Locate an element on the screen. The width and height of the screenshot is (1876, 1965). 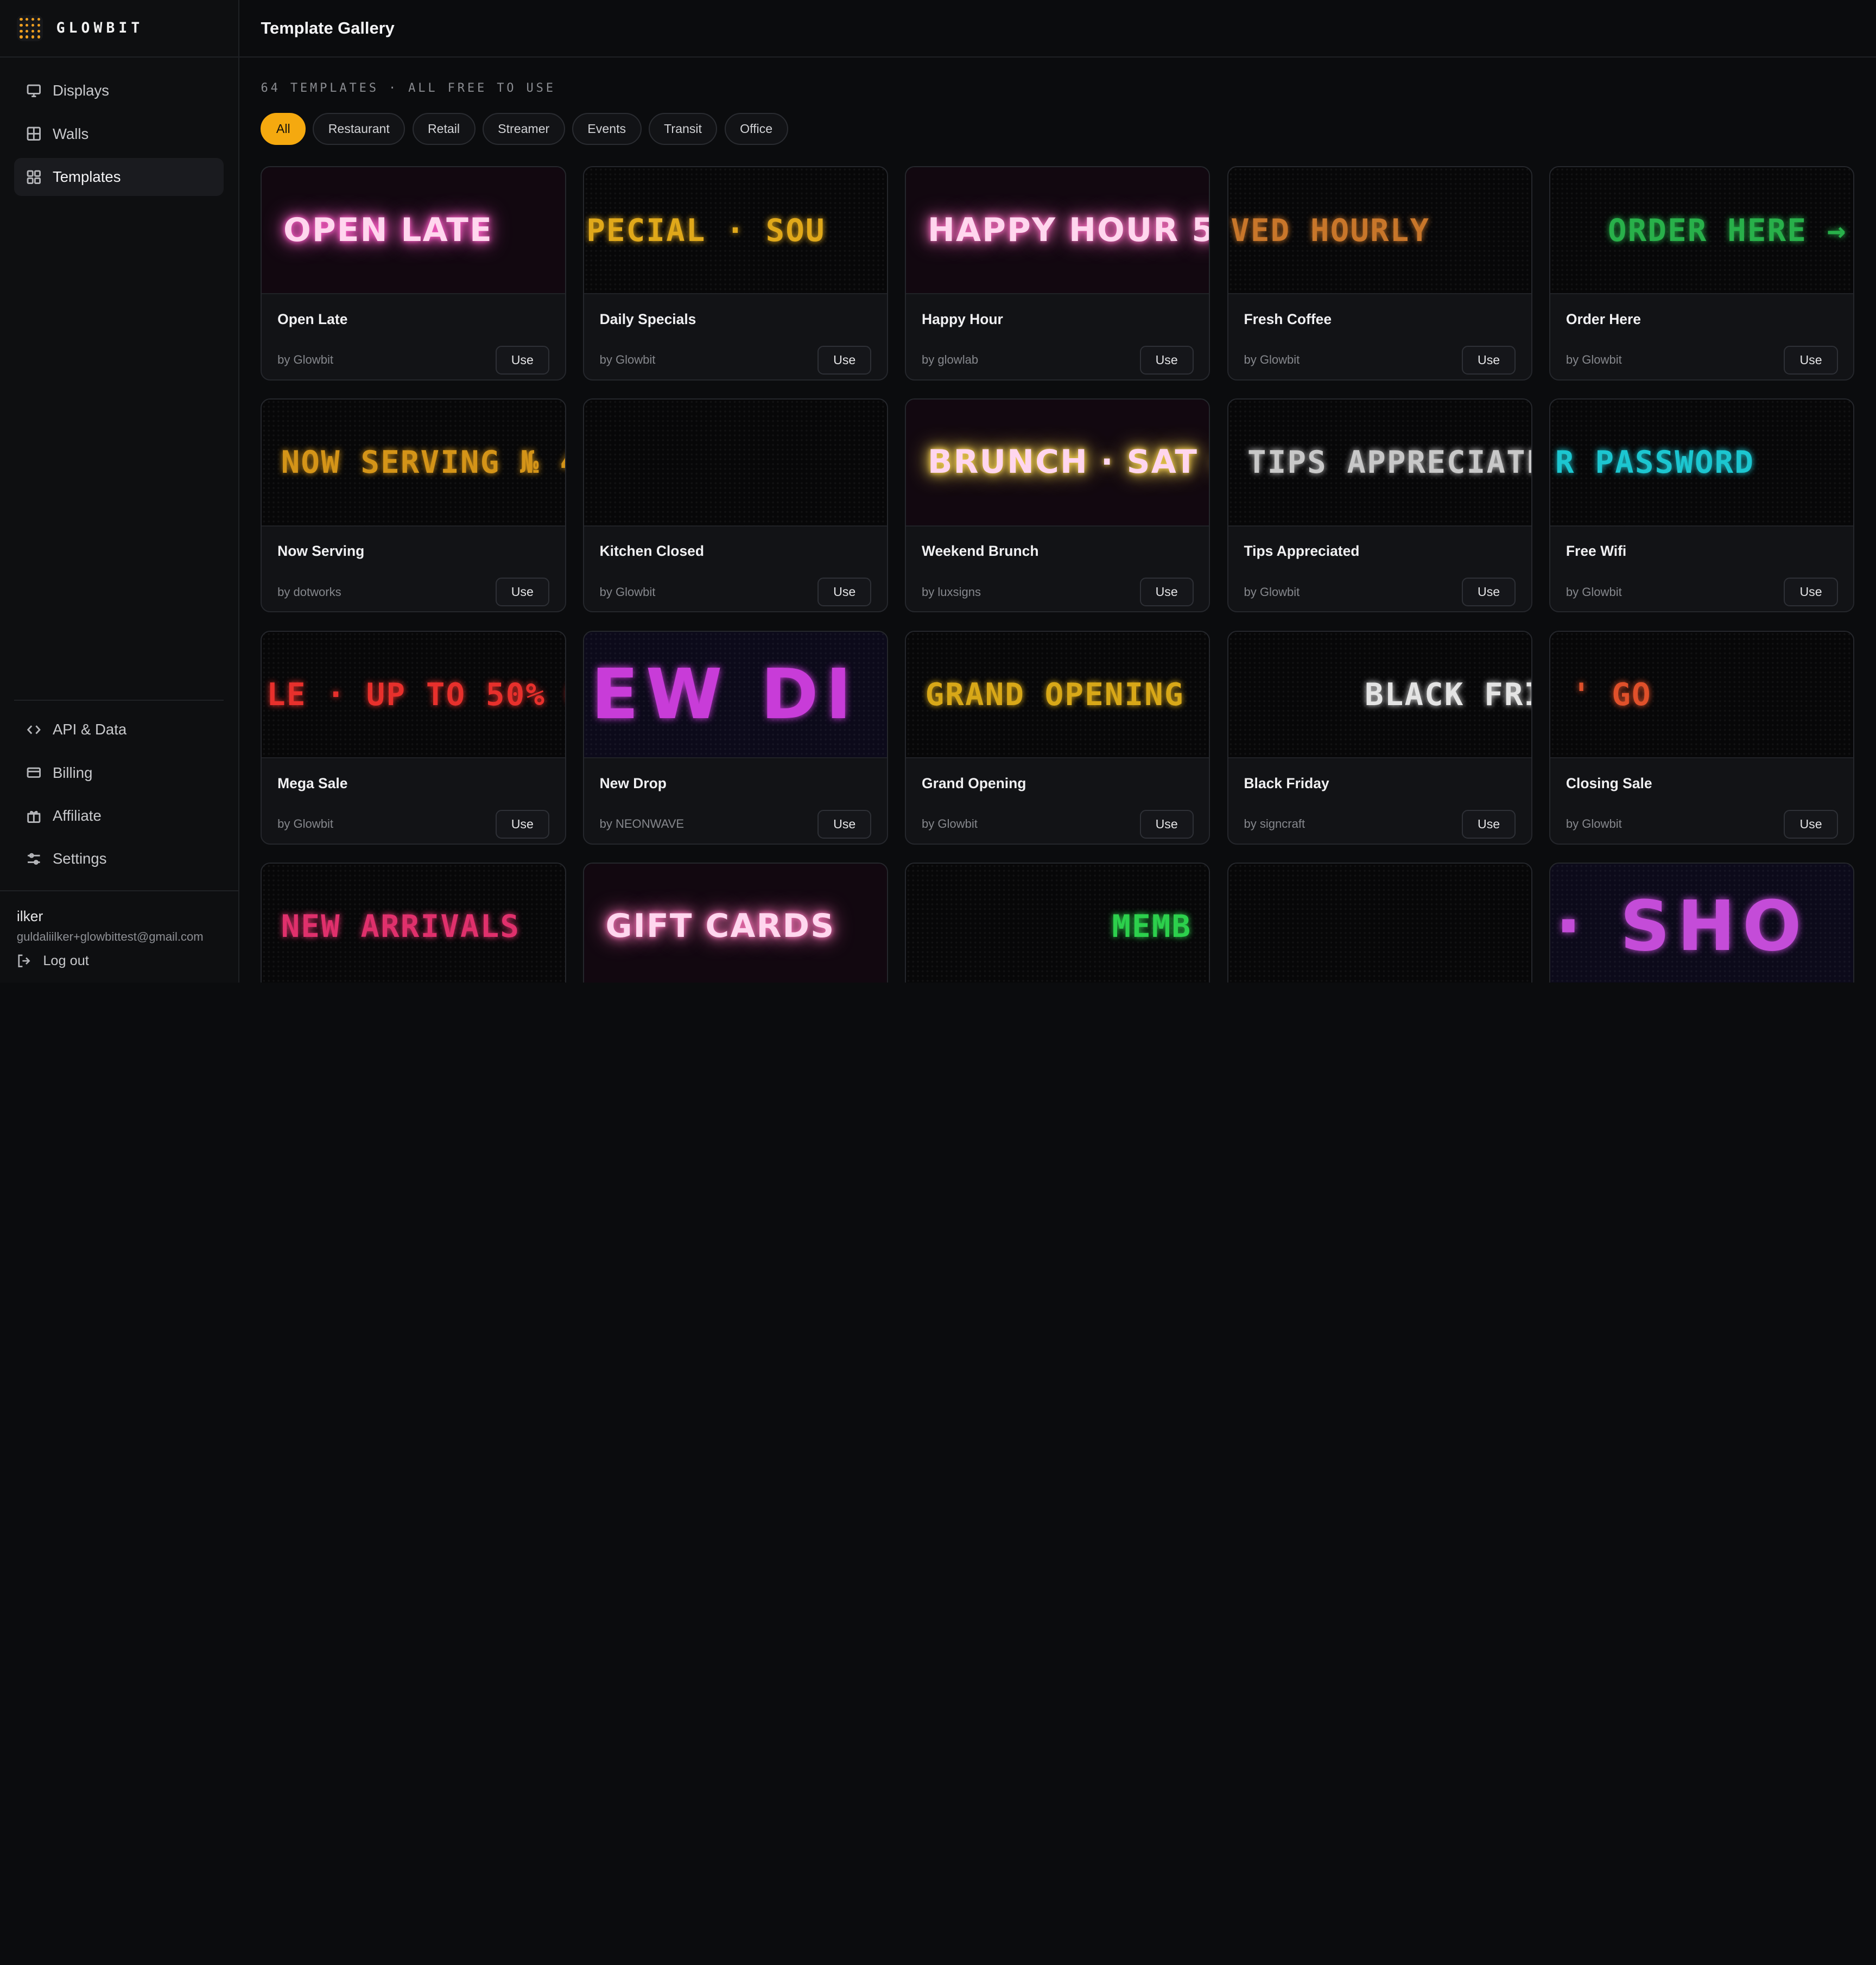
sidebar-item-settings: Settings is located at coordinates (119, 859).